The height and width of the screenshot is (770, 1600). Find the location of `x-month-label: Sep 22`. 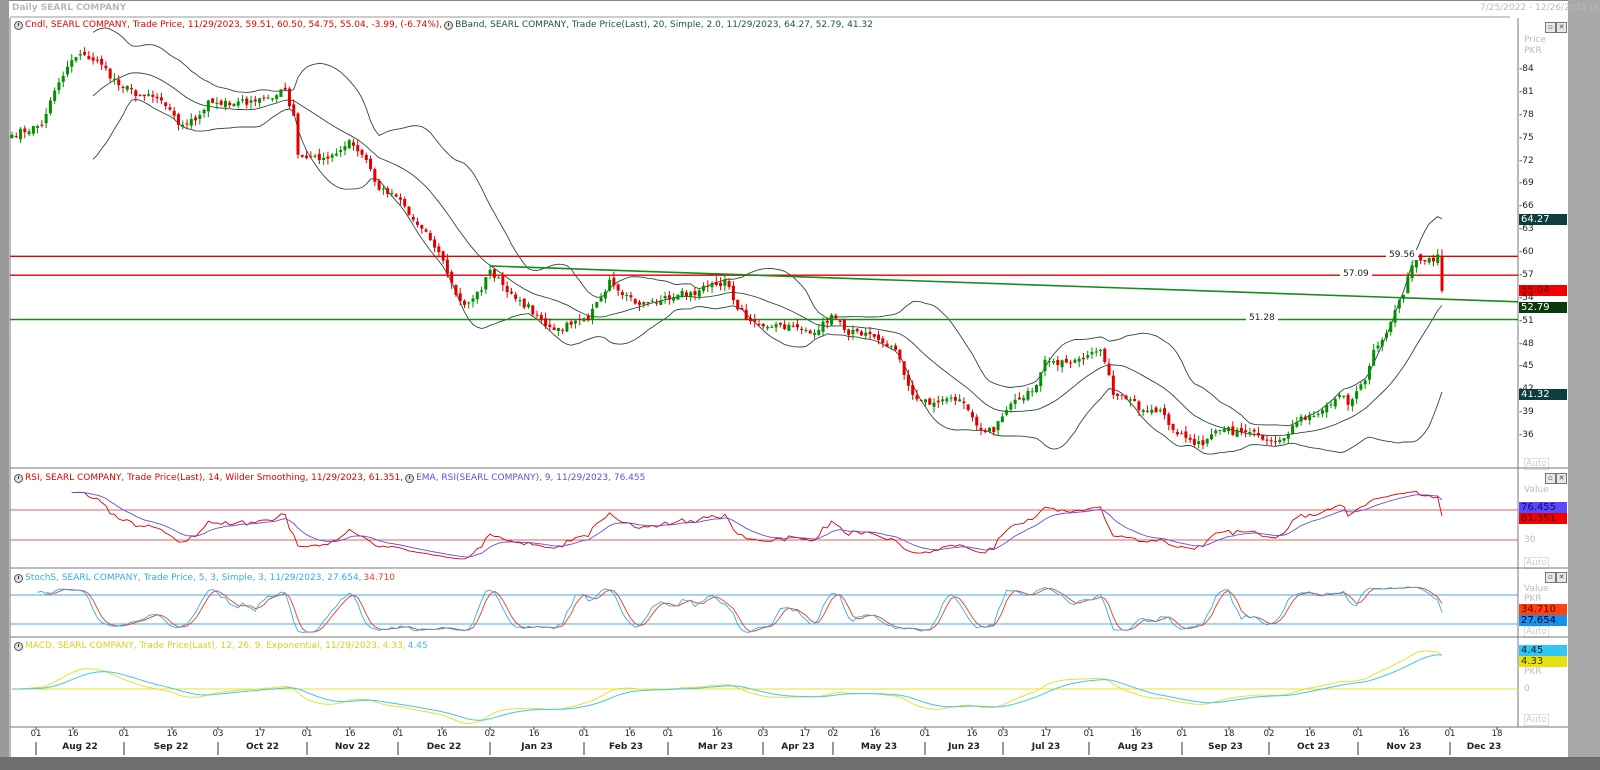

x-month-label: Sep 22 is located at coordinates (171, 747).